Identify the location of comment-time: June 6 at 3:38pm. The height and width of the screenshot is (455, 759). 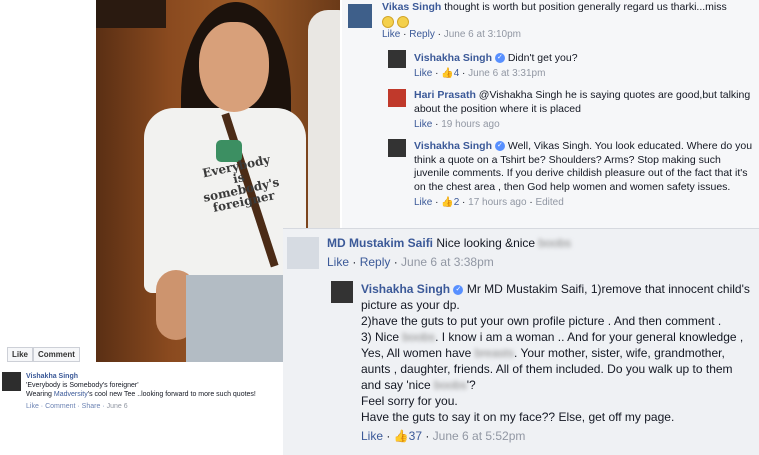
(447, 262).